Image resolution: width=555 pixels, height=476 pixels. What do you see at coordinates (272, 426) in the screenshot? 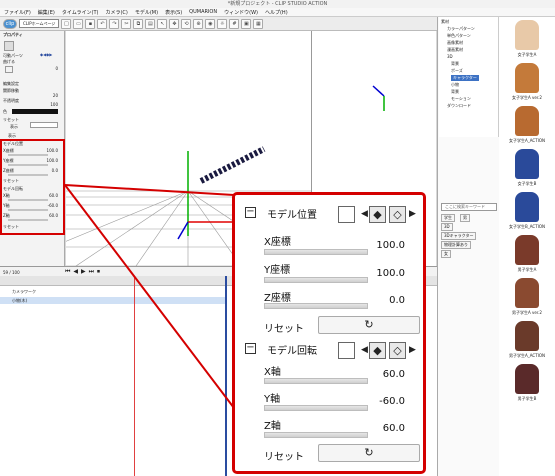
I see `zr-label: Z軸` at bounding box center [272, 426].